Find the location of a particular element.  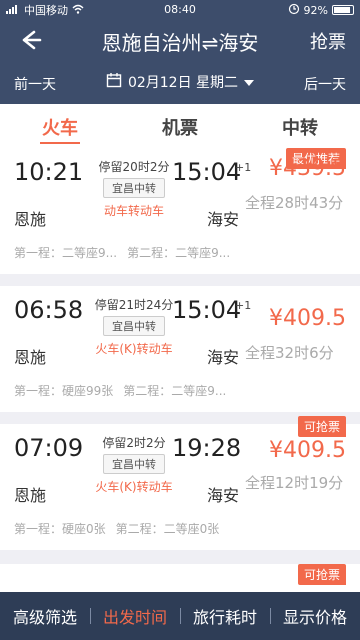

status-time: 08:40 is located at coordinates (180, 9).